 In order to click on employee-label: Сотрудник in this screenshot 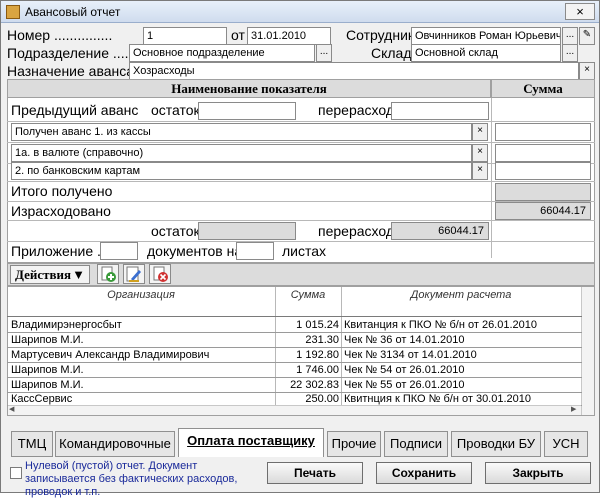, I will do `click(380, 35)`.